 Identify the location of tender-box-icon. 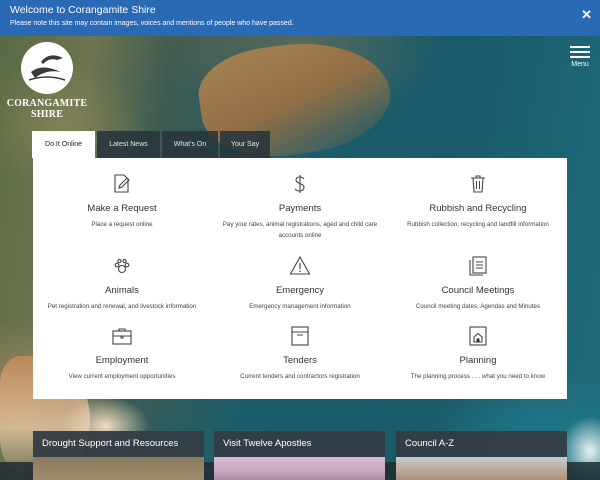
(300, 336).